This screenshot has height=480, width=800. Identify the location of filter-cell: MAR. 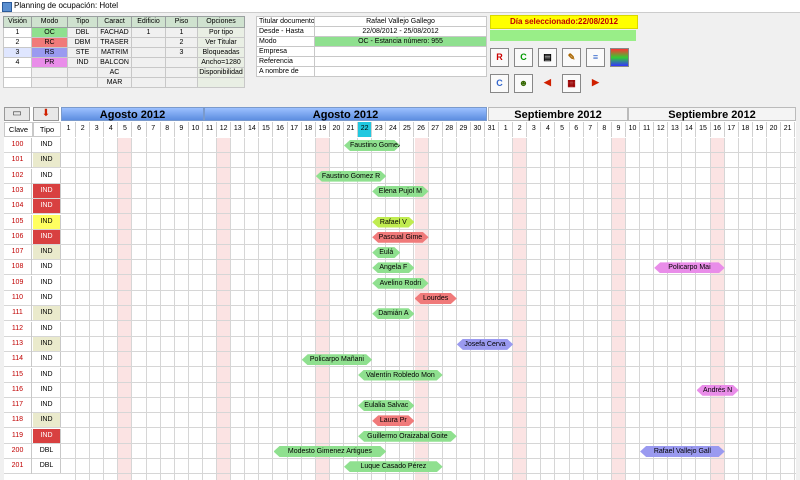
(114, 82).